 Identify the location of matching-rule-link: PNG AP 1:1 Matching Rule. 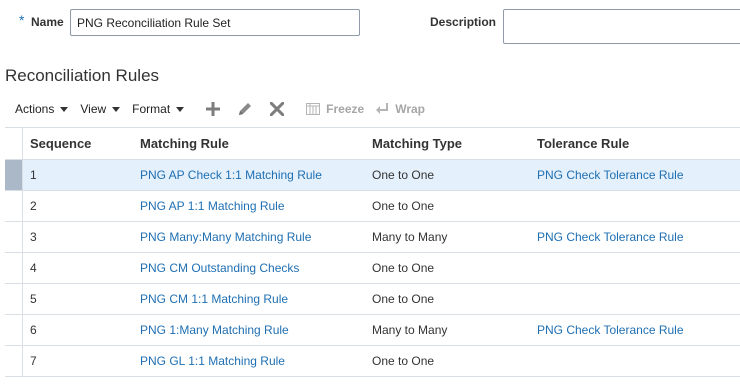
(212, 206).